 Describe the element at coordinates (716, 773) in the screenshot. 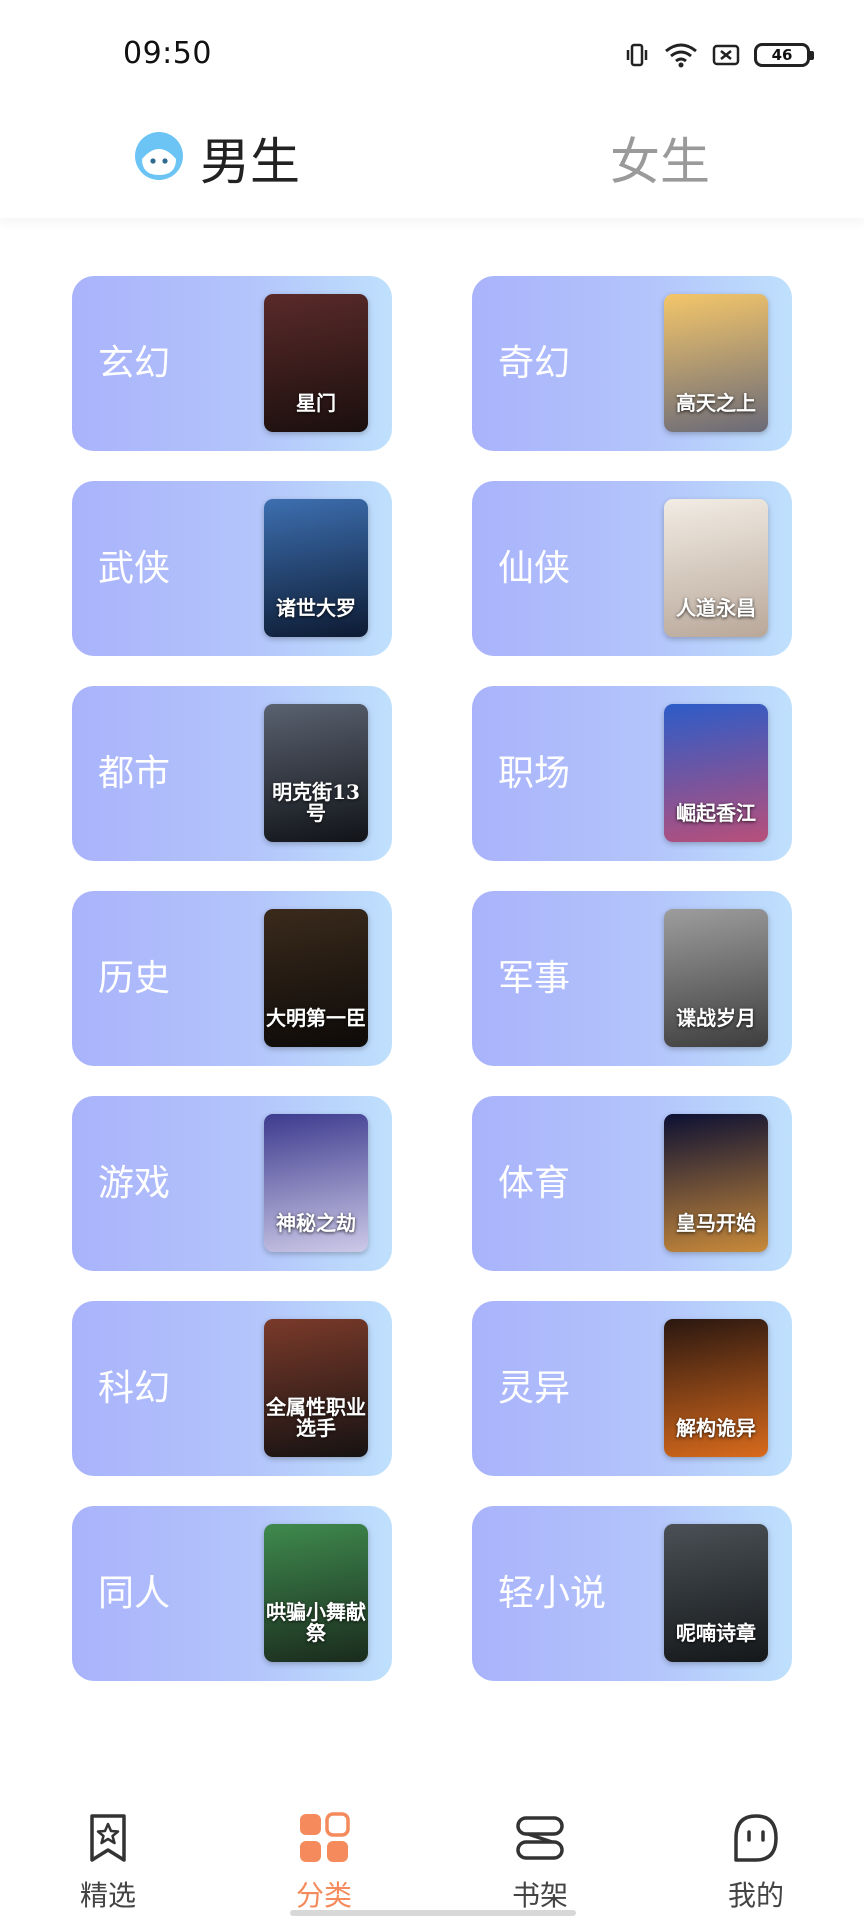

I see `book-cover: 崛起香江` at that location.